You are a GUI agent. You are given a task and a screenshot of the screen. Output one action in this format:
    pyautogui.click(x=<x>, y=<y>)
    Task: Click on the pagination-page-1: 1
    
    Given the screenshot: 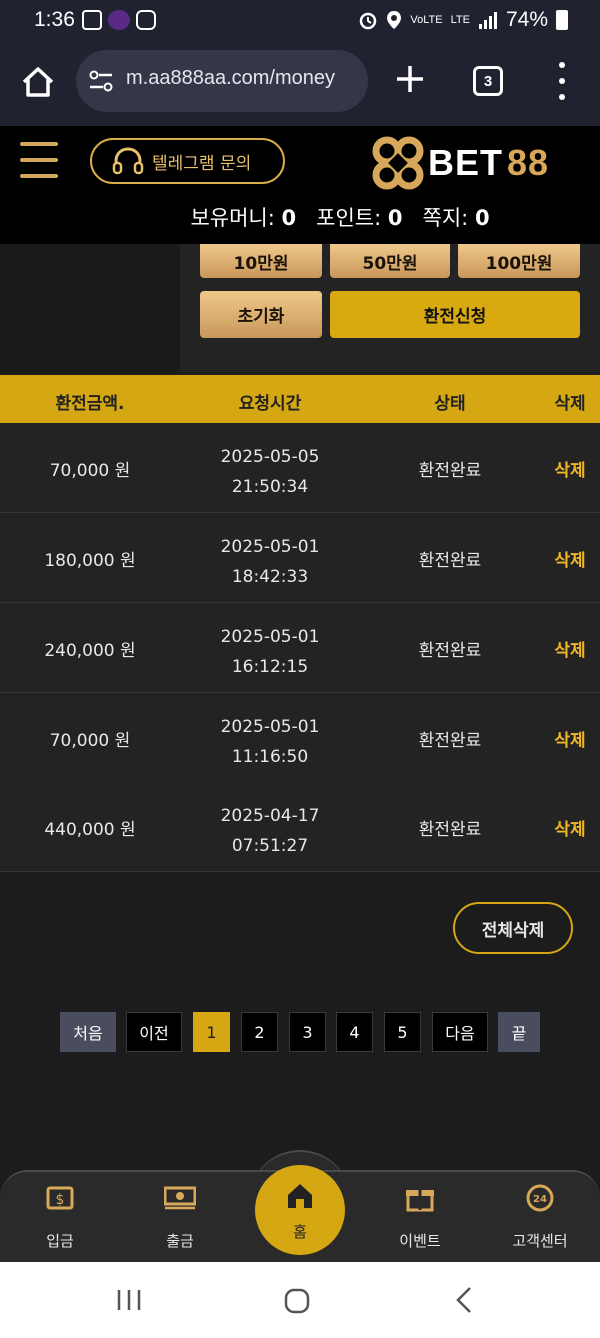 What is the action you would take?
    pyautogui.click(x=211, y=1032)
    